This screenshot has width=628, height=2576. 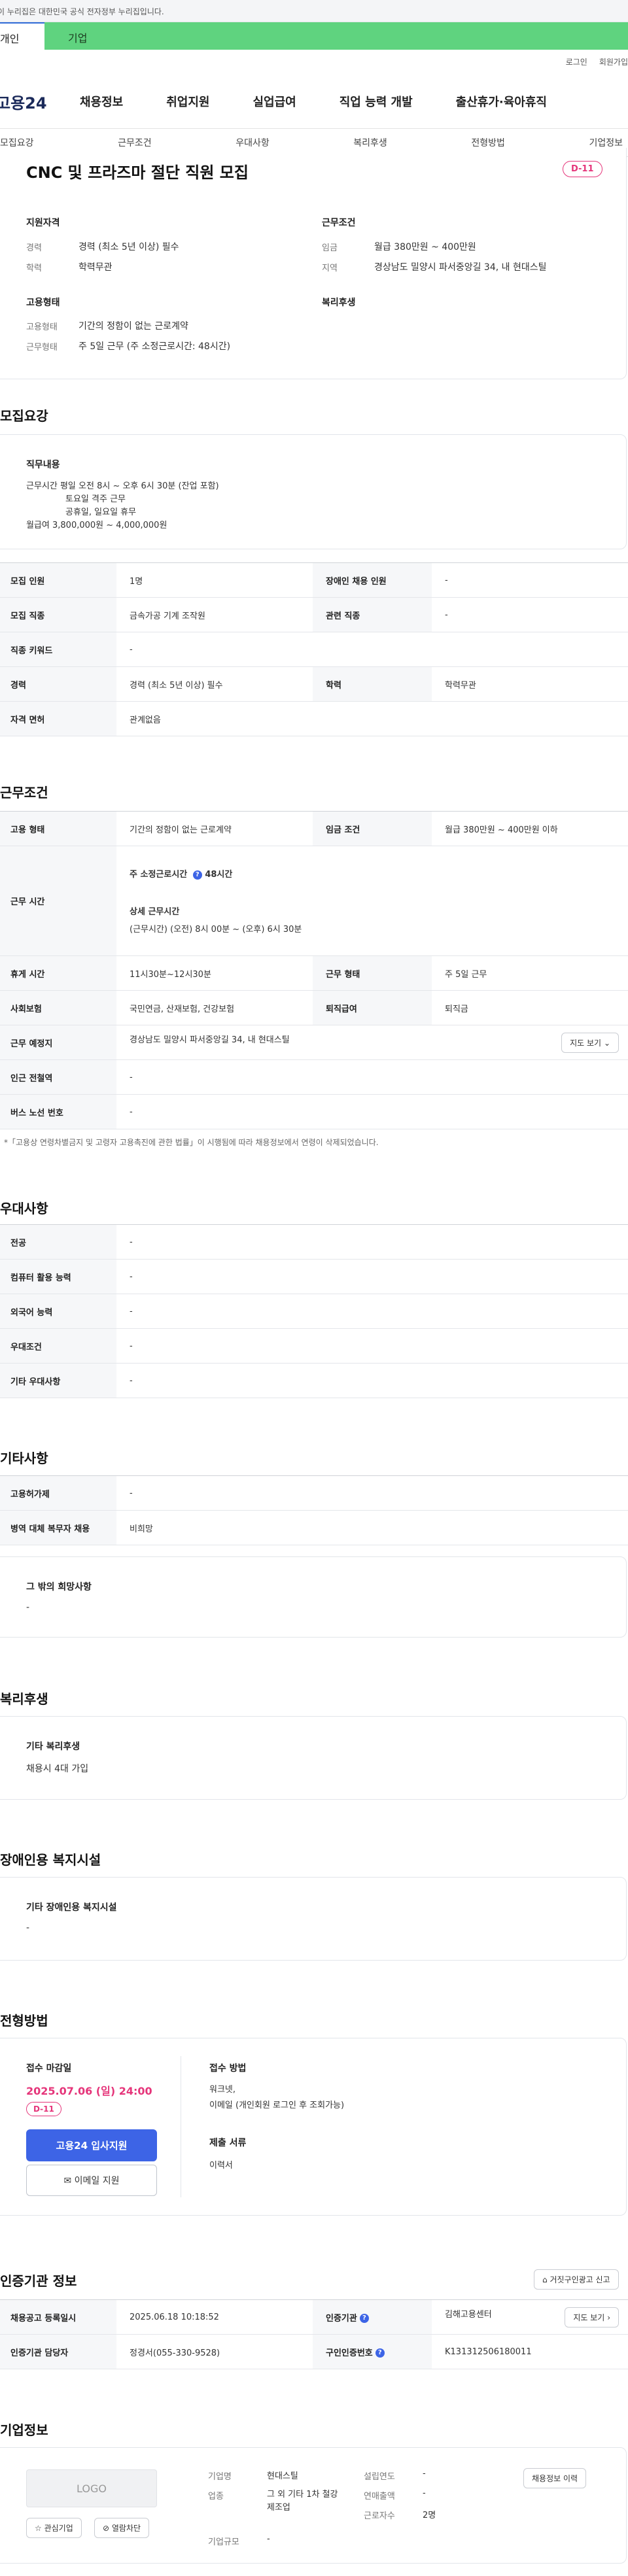 What do you see at coordinates (17, 142) in the screenshot?
I see `subnav-recruit: 모집요강` at bounding box center [17, 142].